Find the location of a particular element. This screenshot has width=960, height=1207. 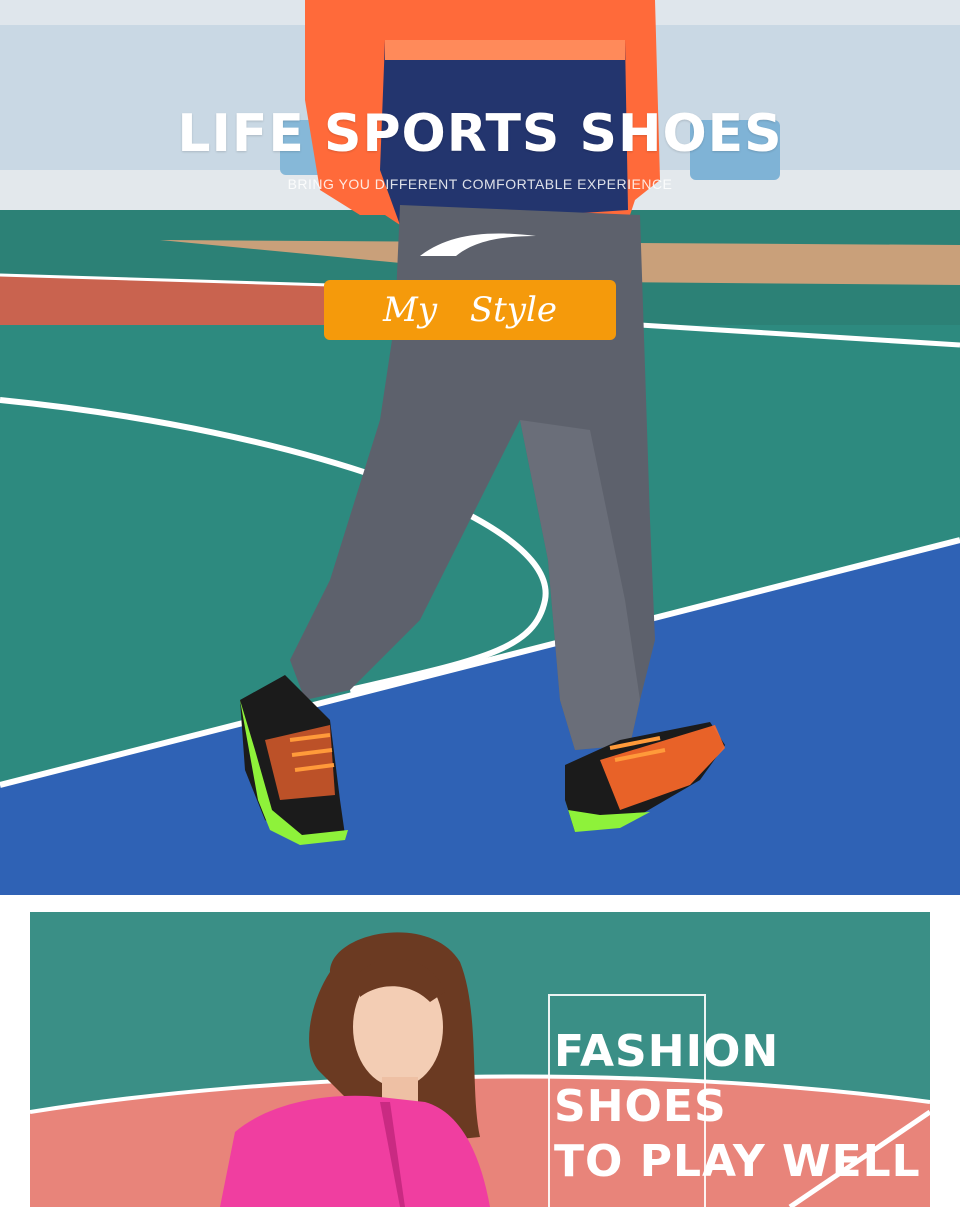

banner-headline: FASHION SHOES TO PLAY WELL is located at coordinates (737, 1106).